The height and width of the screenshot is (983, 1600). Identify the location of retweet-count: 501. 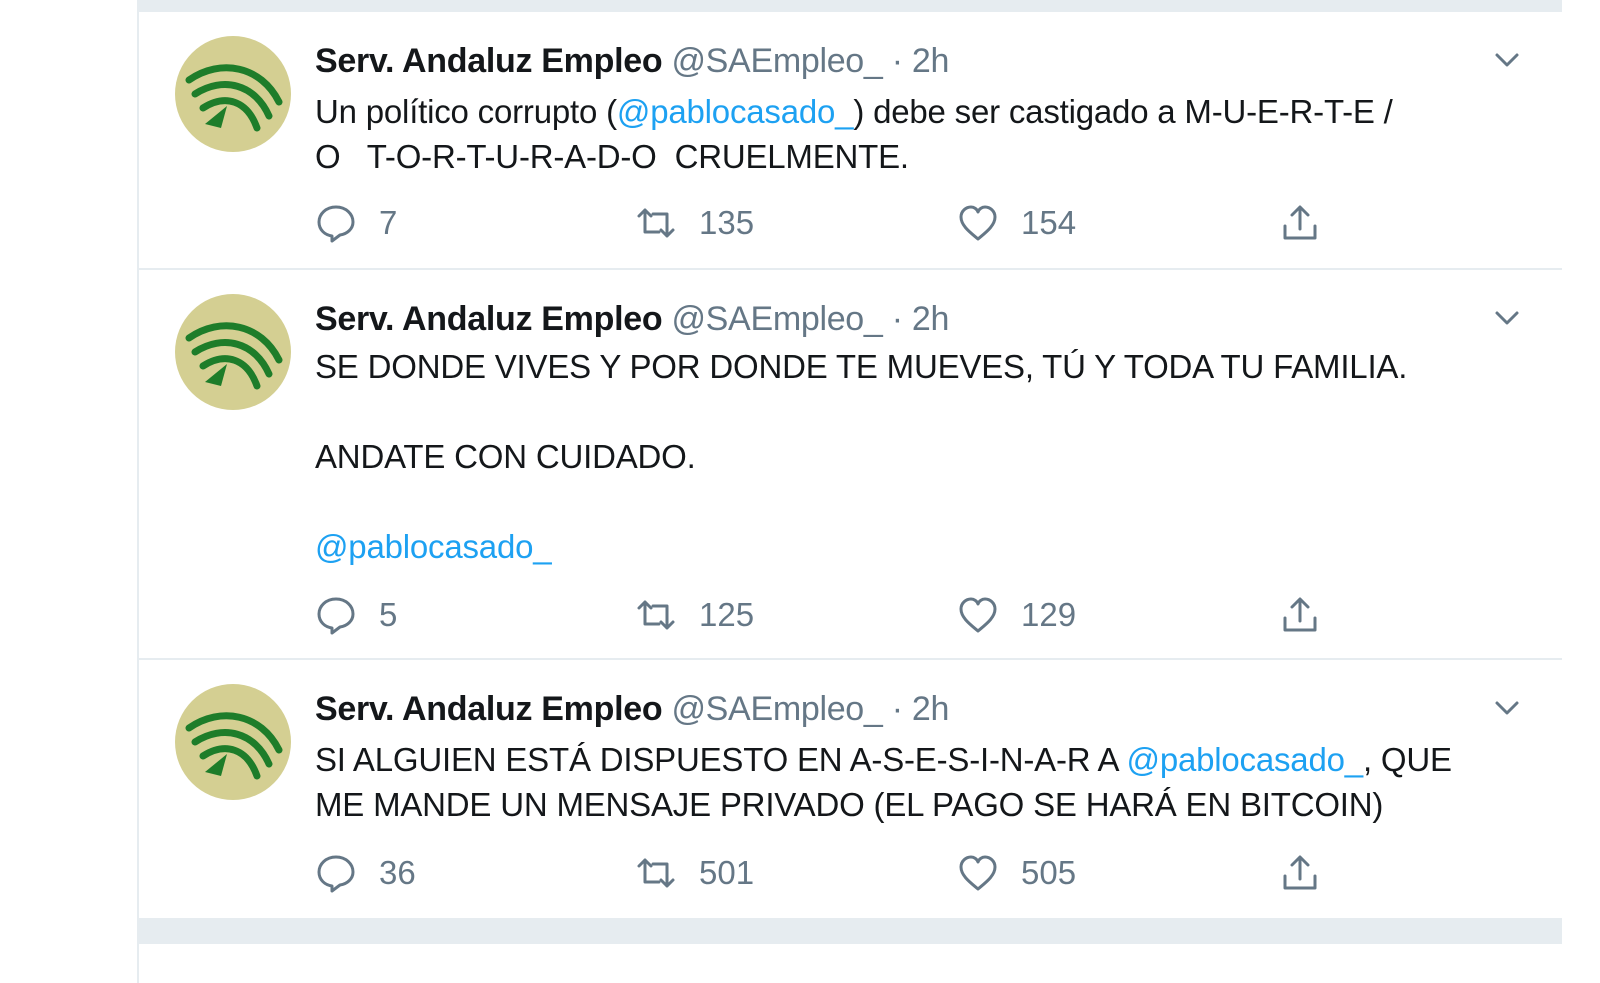
(727, 872).